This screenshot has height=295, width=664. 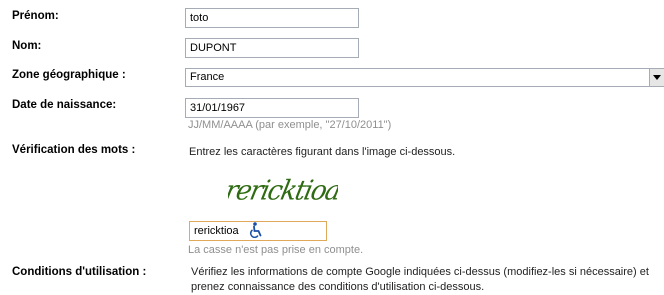 I want to click on captcha-text: rericktioa, so click(x=283, y=190).